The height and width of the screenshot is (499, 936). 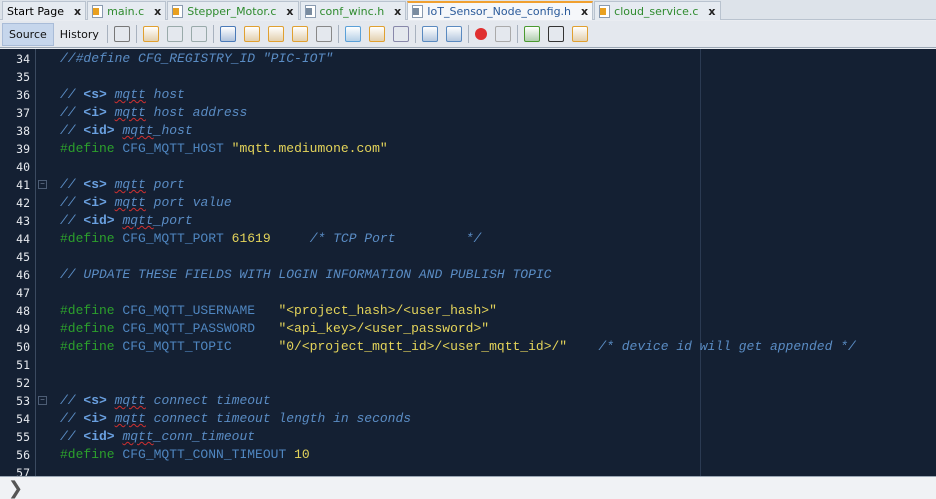 What do you see at coordinates (174, 34) in the screenshot?
I see `back-icon` at bounding box center [174, 34].